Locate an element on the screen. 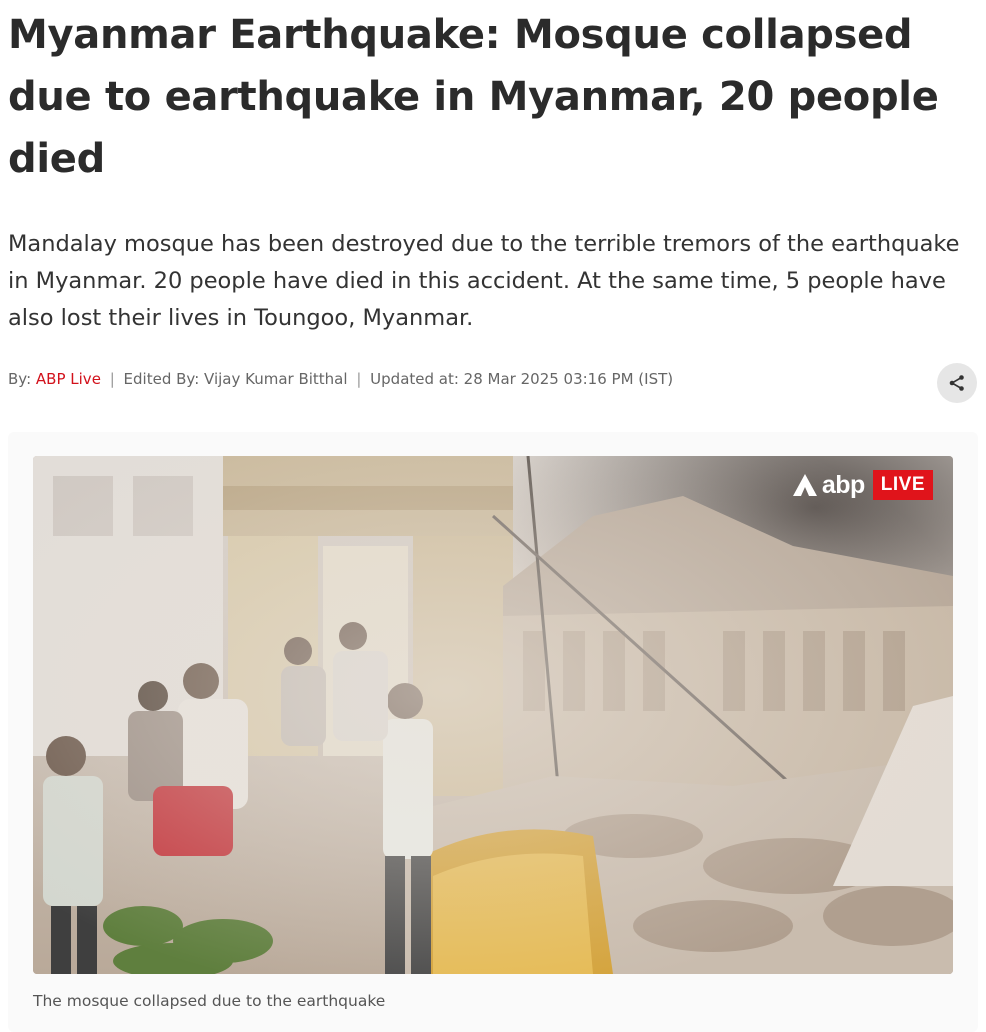  share-icon is located at coordinates (956, 383).